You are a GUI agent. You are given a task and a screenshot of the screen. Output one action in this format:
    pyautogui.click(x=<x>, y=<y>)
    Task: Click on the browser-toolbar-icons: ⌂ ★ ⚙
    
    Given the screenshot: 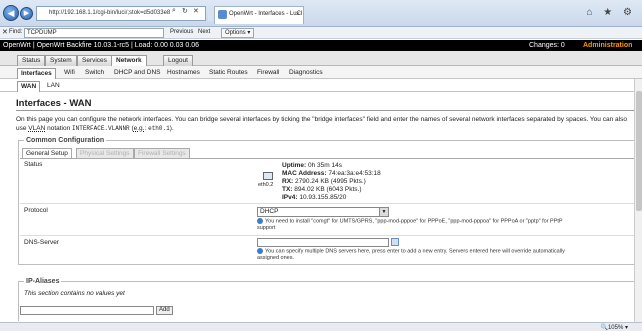 What is the action you would take?
    pyautogui.click(x=611, y=12)
    